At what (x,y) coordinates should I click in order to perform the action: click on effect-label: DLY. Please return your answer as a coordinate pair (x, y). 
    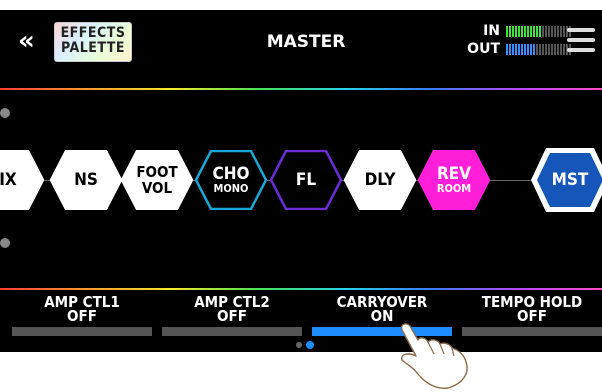
    Looking at the image, I should click on (380, 179).